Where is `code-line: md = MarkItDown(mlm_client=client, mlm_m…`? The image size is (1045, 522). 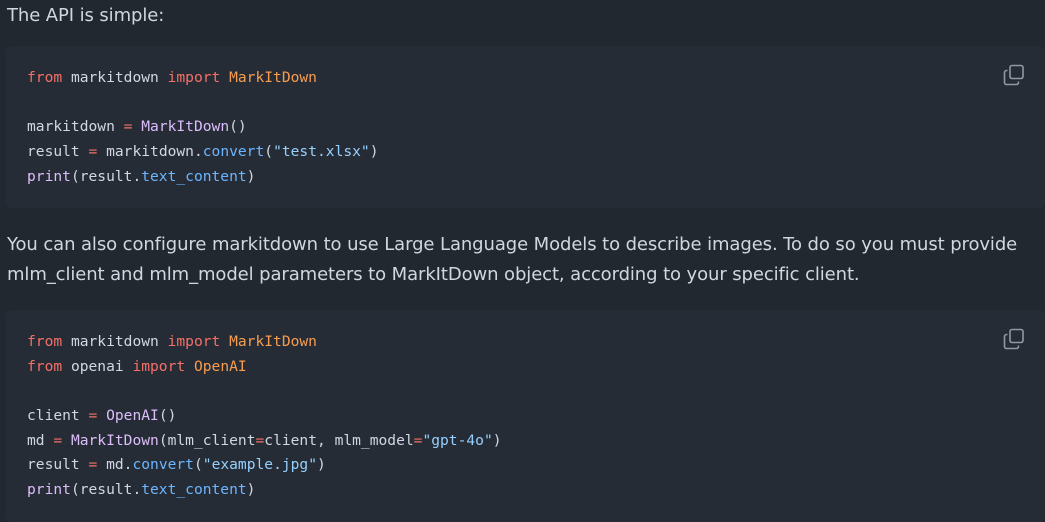 code-line: md = MarkItDown(mlm_client=client, mlm_m… is located at coordinates (264, 441).